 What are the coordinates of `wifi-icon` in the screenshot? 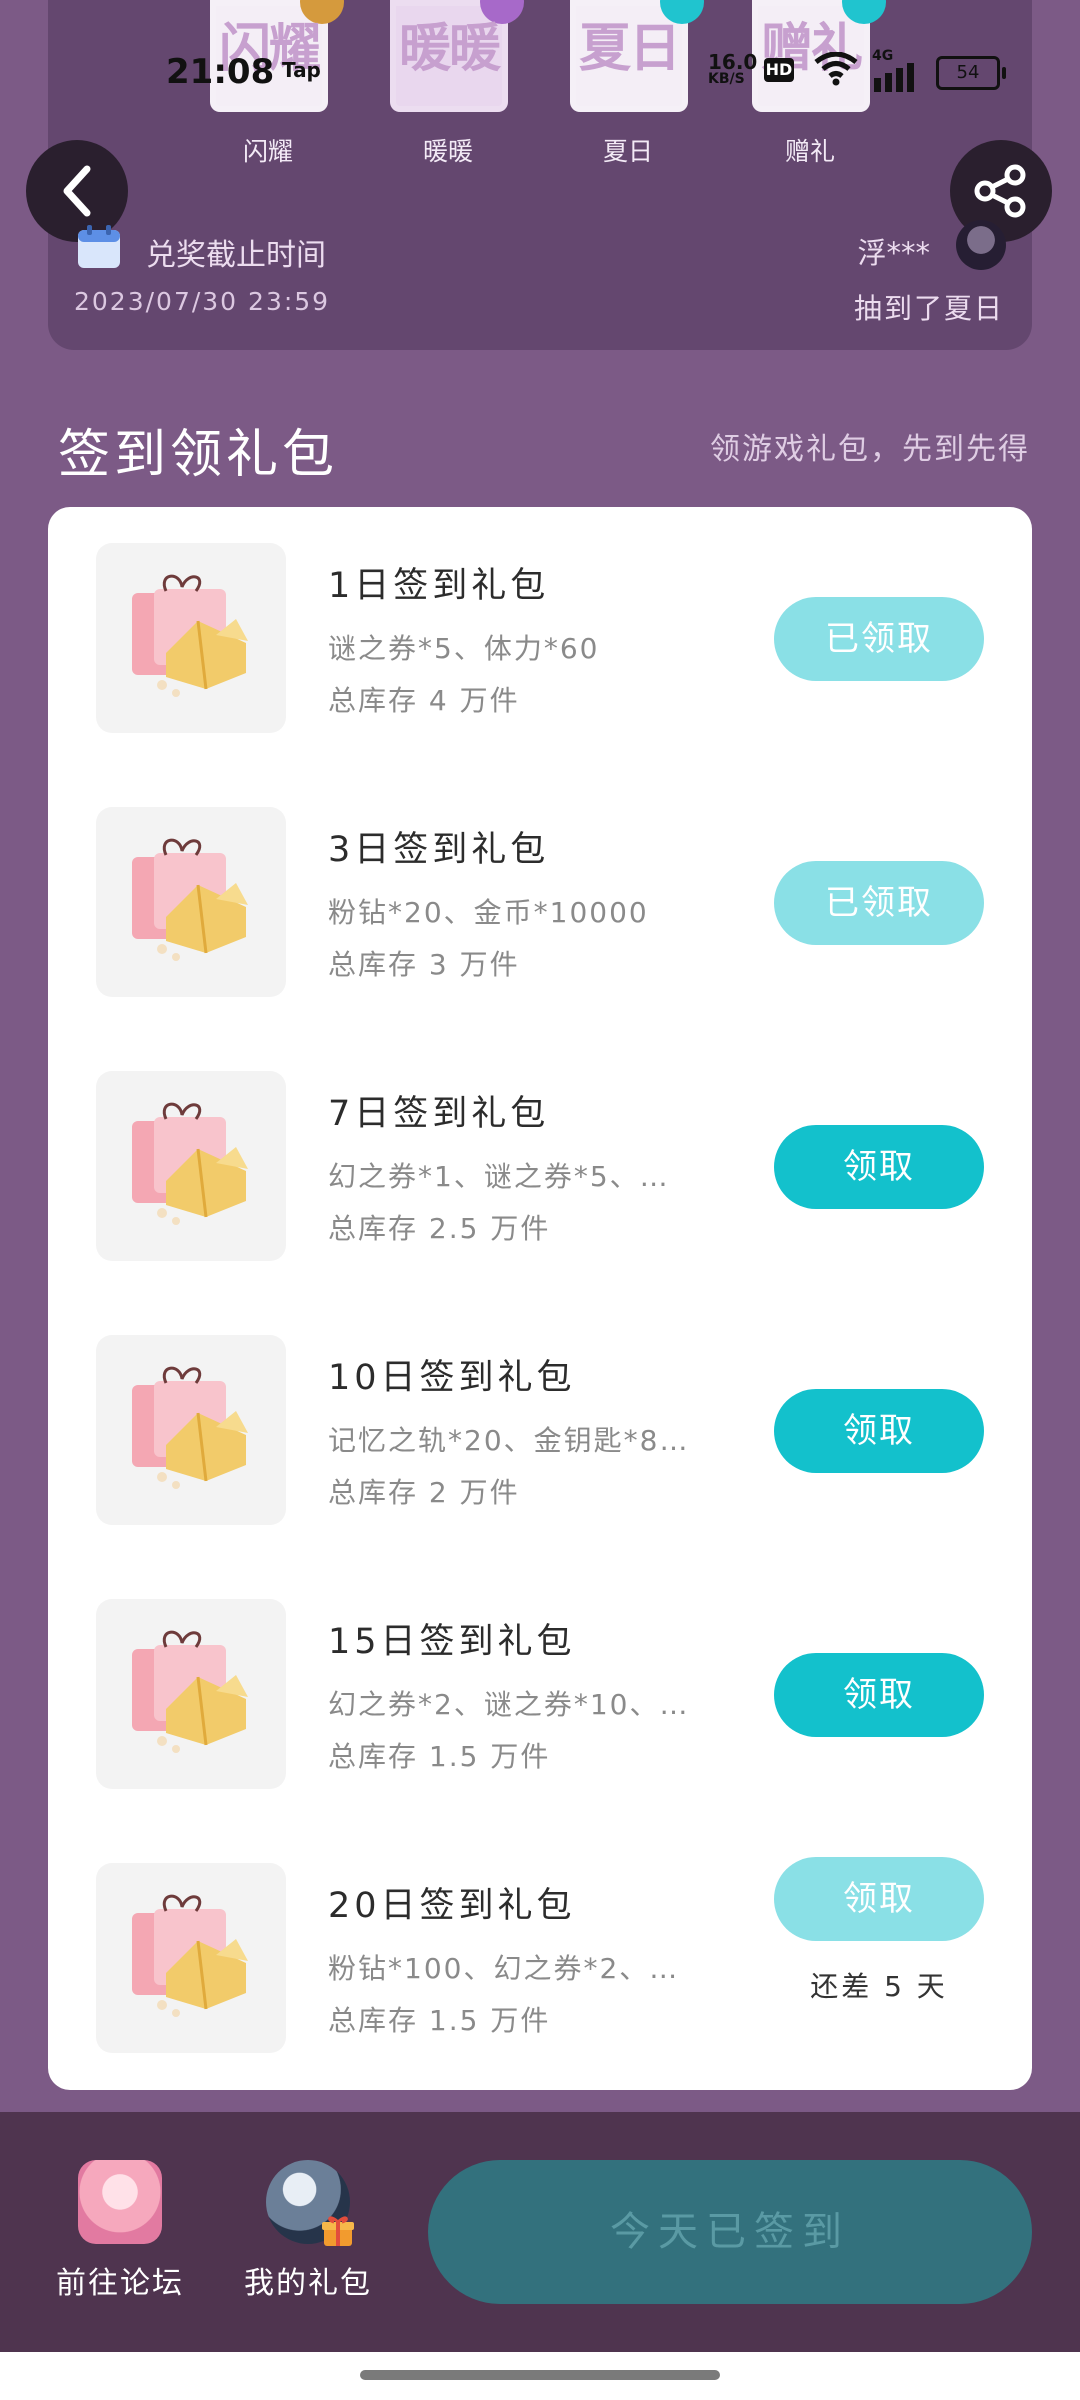 It's located at (836, 73).